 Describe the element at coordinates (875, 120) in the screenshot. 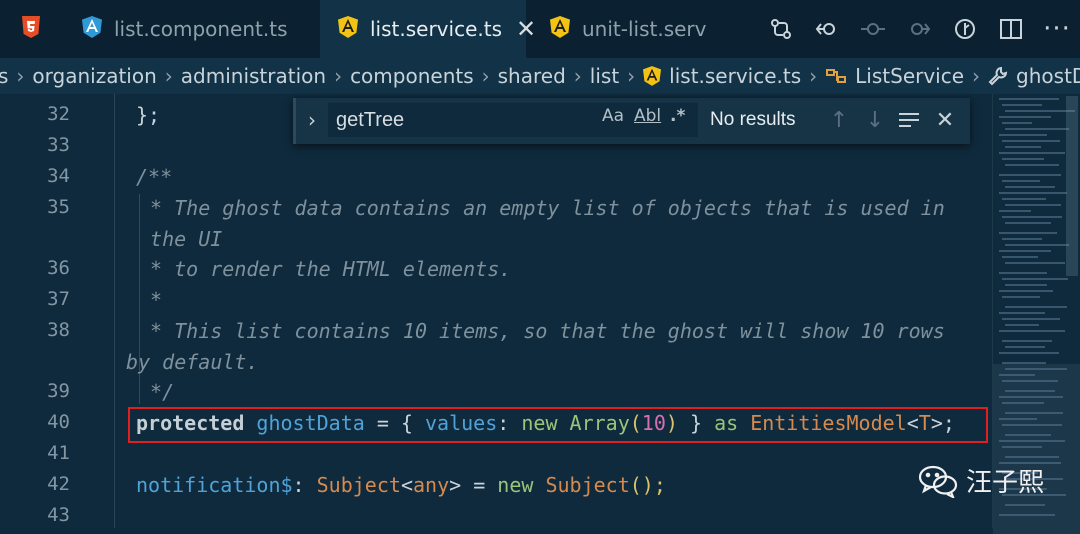

I see `arrow-down-icon: ↓` at that location.